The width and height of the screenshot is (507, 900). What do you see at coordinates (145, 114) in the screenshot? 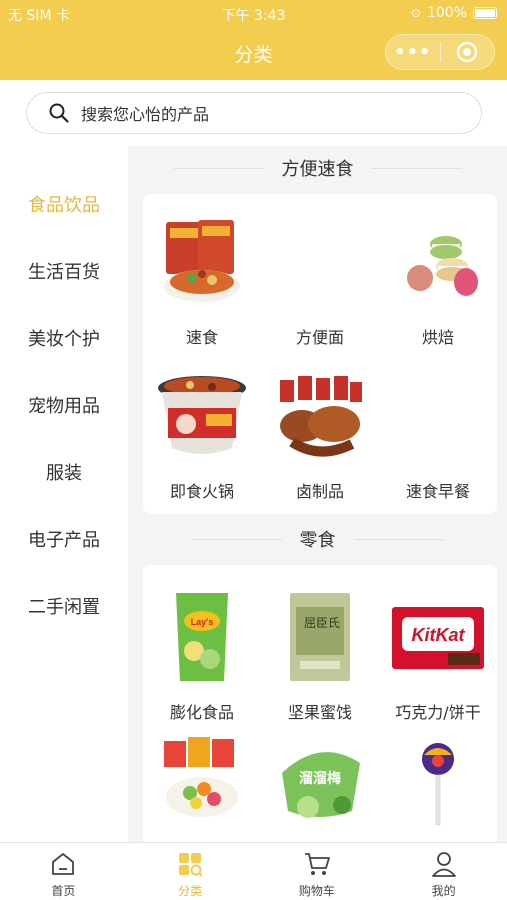
I see `search-placeholder: 搜索您心怡的产品` at bounding box center [145, 114].